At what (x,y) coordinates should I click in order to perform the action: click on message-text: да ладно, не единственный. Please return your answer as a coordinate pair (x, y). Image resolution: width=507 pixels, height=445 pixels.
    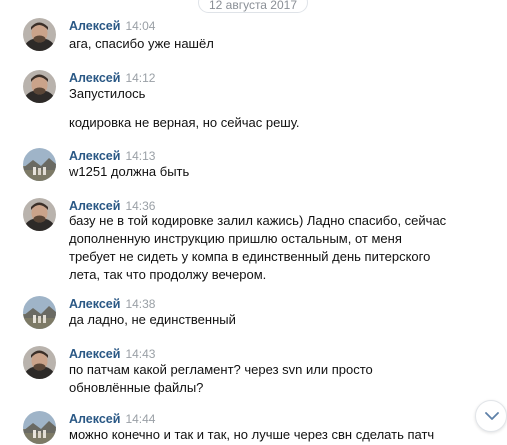
    Looking at the image, I should click on (152, 319).